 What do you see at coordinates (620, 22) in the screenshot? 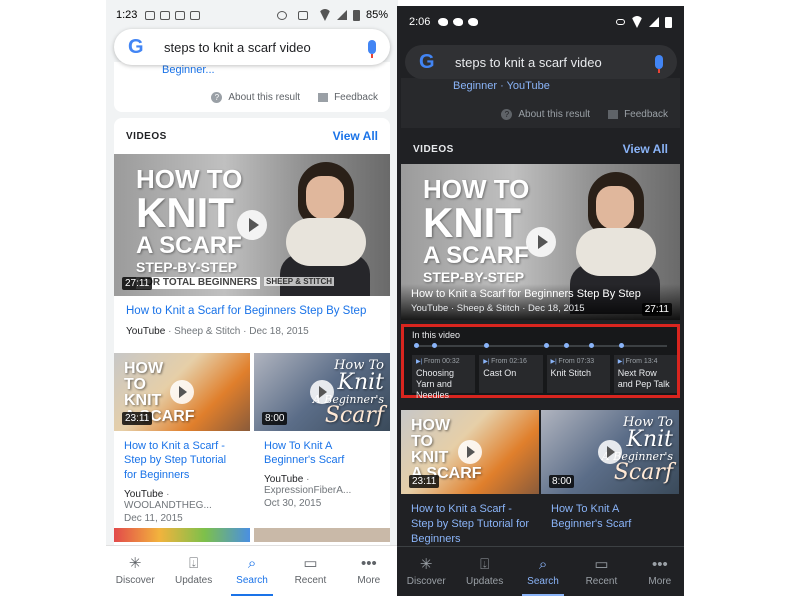
I see `link-icon` at bounding box center [620, 22].